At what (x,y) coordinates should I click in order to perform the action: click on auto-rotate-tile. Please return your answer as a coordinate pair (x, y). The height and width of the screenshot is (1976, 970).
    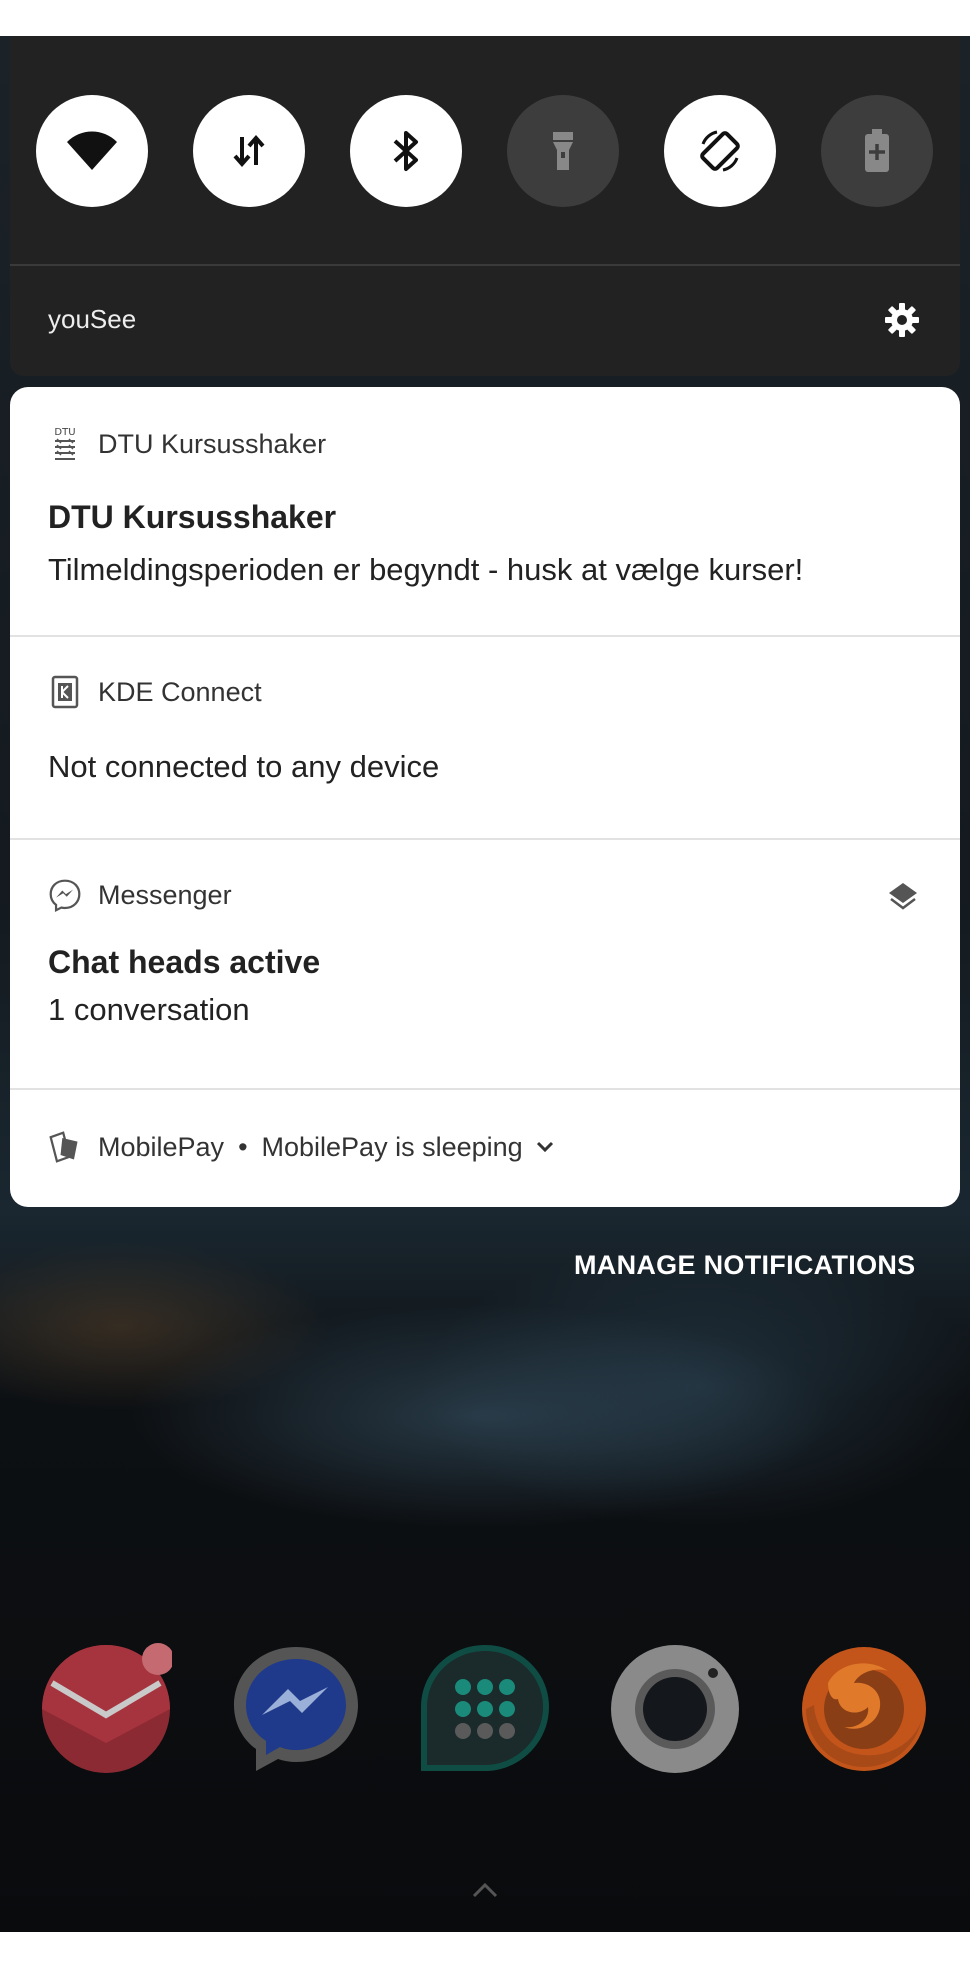
    Looking at the image, I should click on (720, 151).